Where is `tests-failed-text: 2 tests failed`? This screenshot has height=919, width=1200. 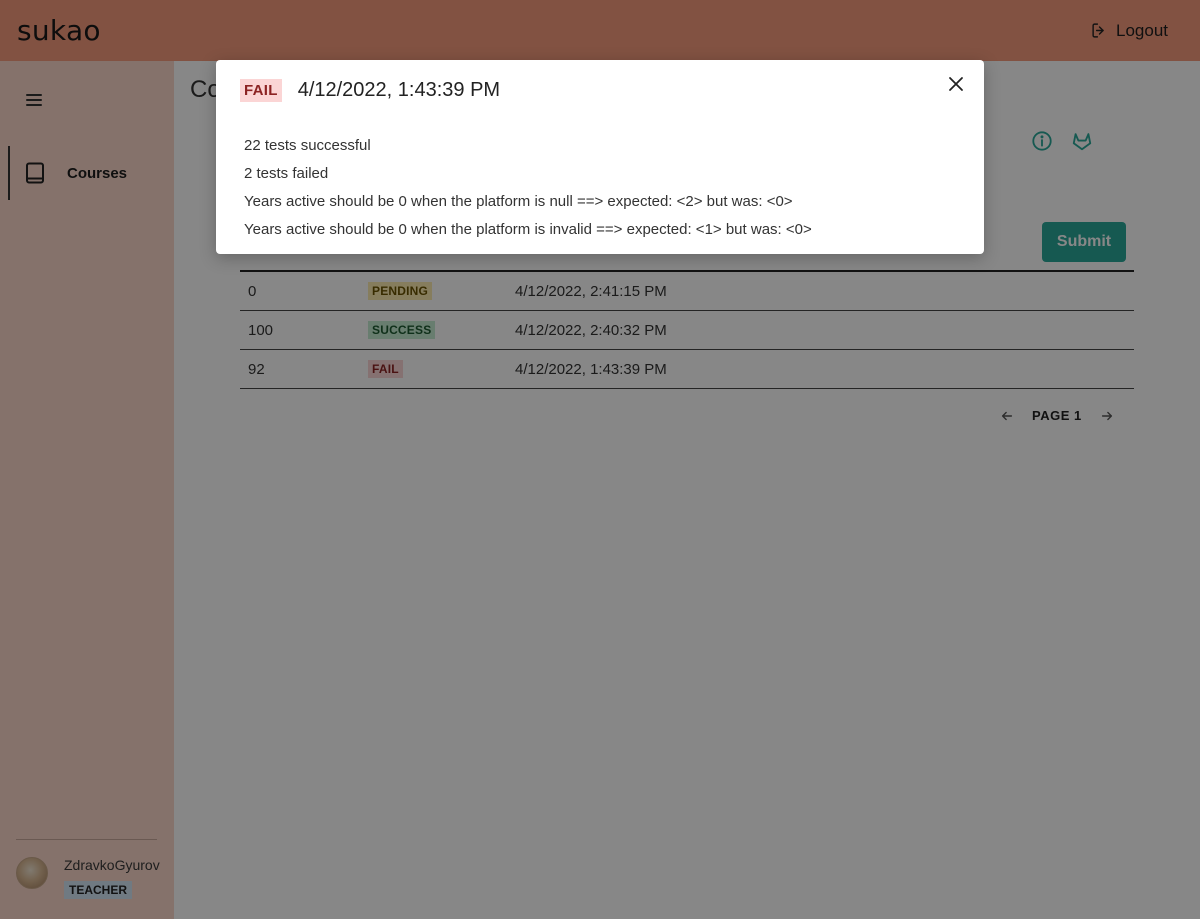
tests-failed-text: 2 tests failed is located at coordinates (286, 173).